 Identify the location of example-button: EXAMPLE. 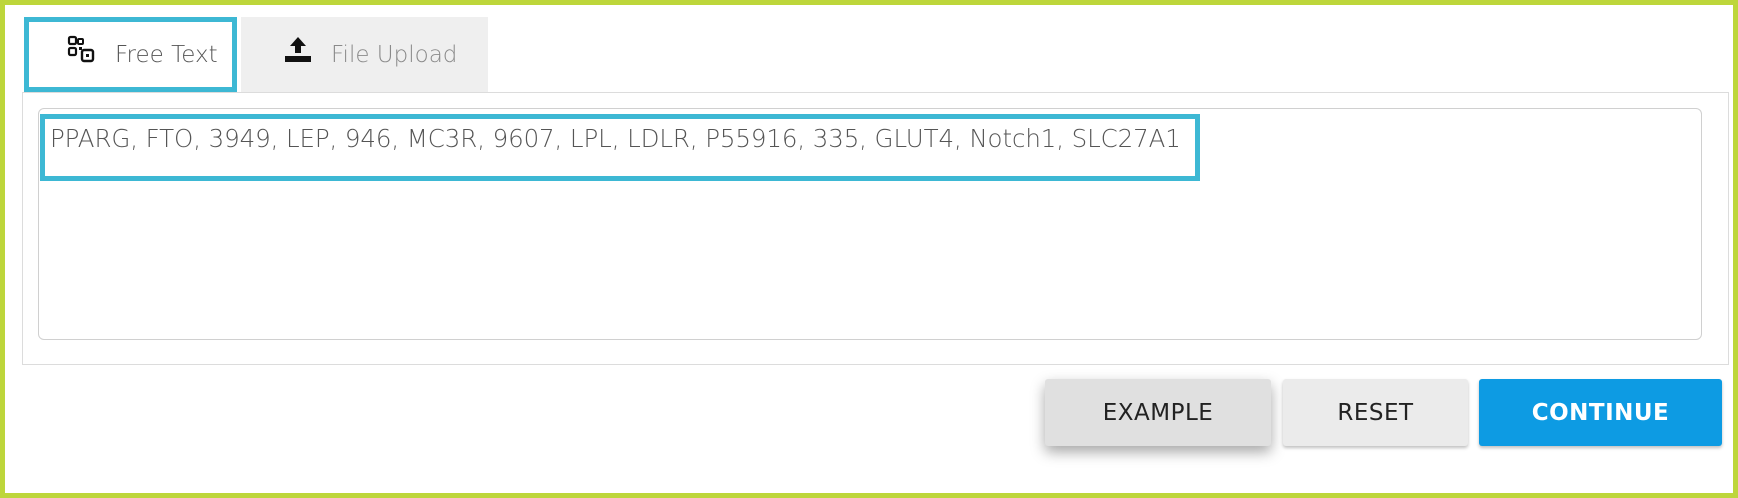
(1158, 412).